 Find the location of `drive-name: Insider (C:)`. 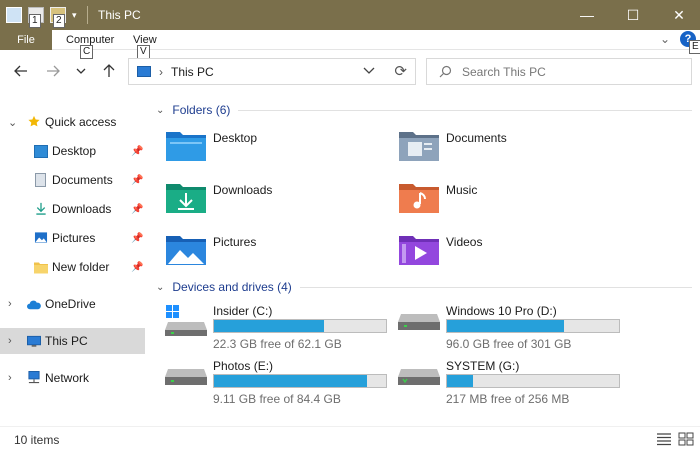

drive-name: Insider (C:) is located at coordinates (243, 311).